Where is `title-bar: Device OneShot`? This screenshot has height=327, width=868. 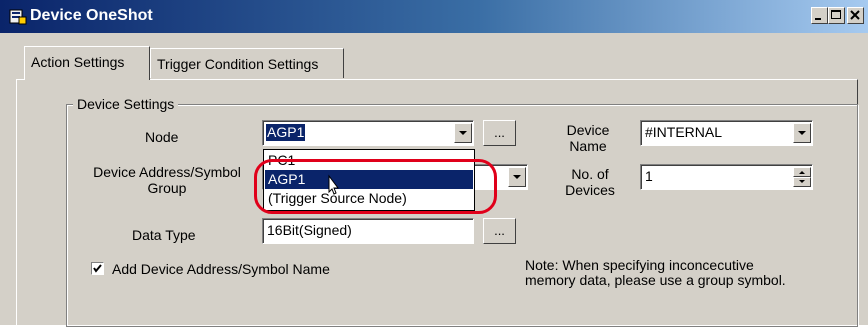
title-bar: Device OneShot is located at coordinates (434, 16).